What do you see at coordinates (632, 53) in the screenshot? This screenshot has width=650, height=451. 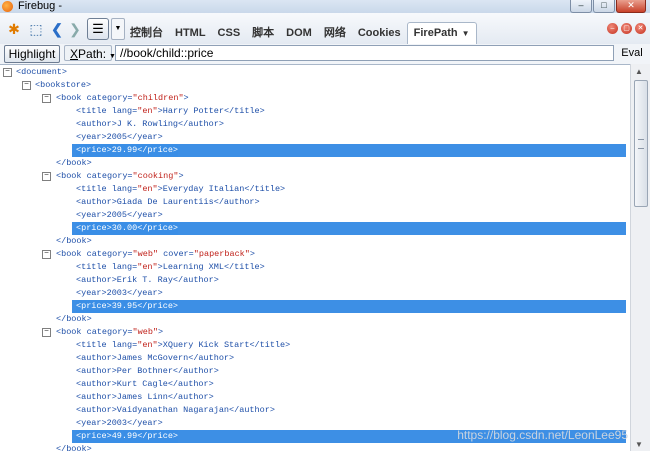 I see `eval-button: Eval` at bounding box center [632, 53].